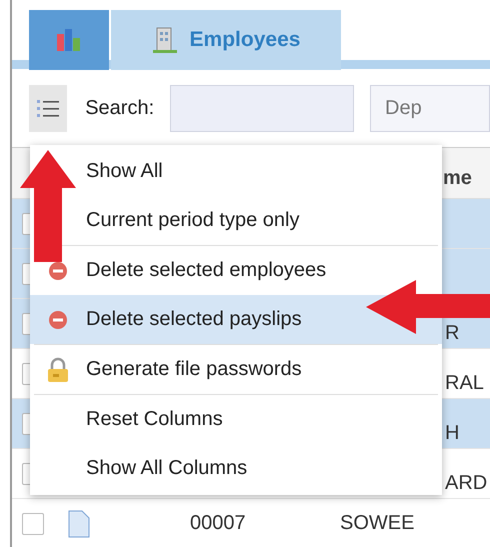 This screenshot has width=490, height=547. Describe the element at coordinates (165, 40) in the screenshot. I see `building-icon` at that location.